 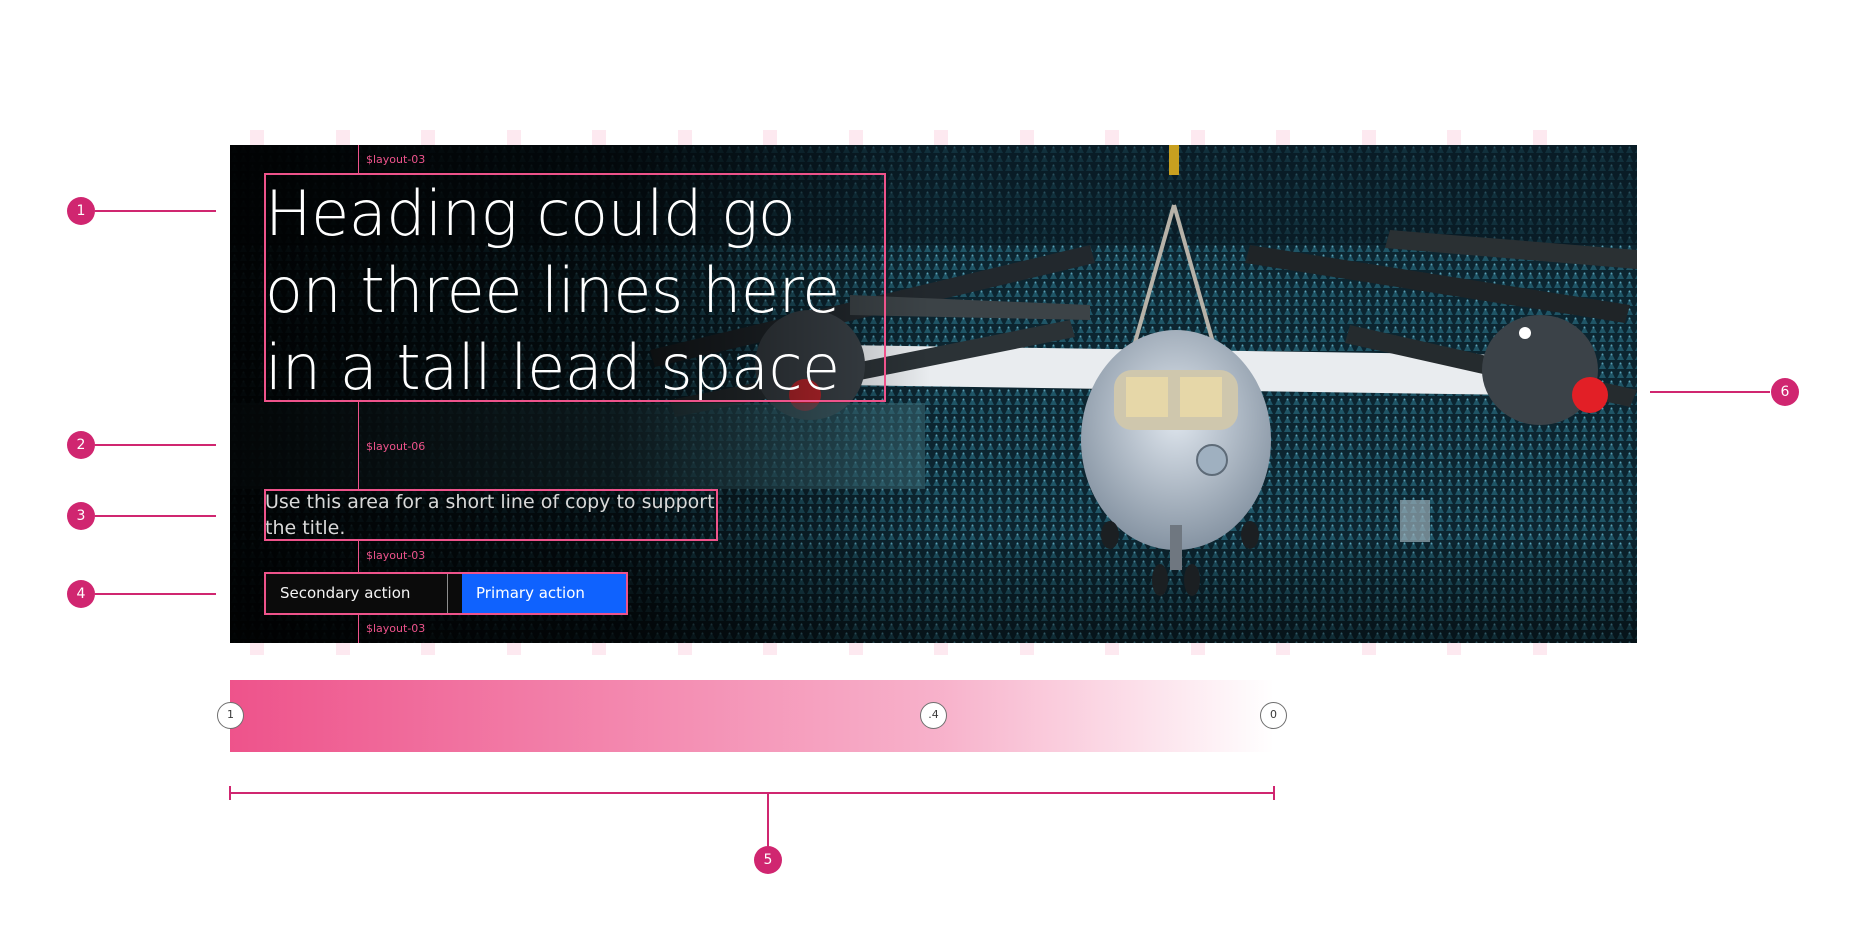 I want to click on primary-action-button: Primary action, so click(x=544, y=593).